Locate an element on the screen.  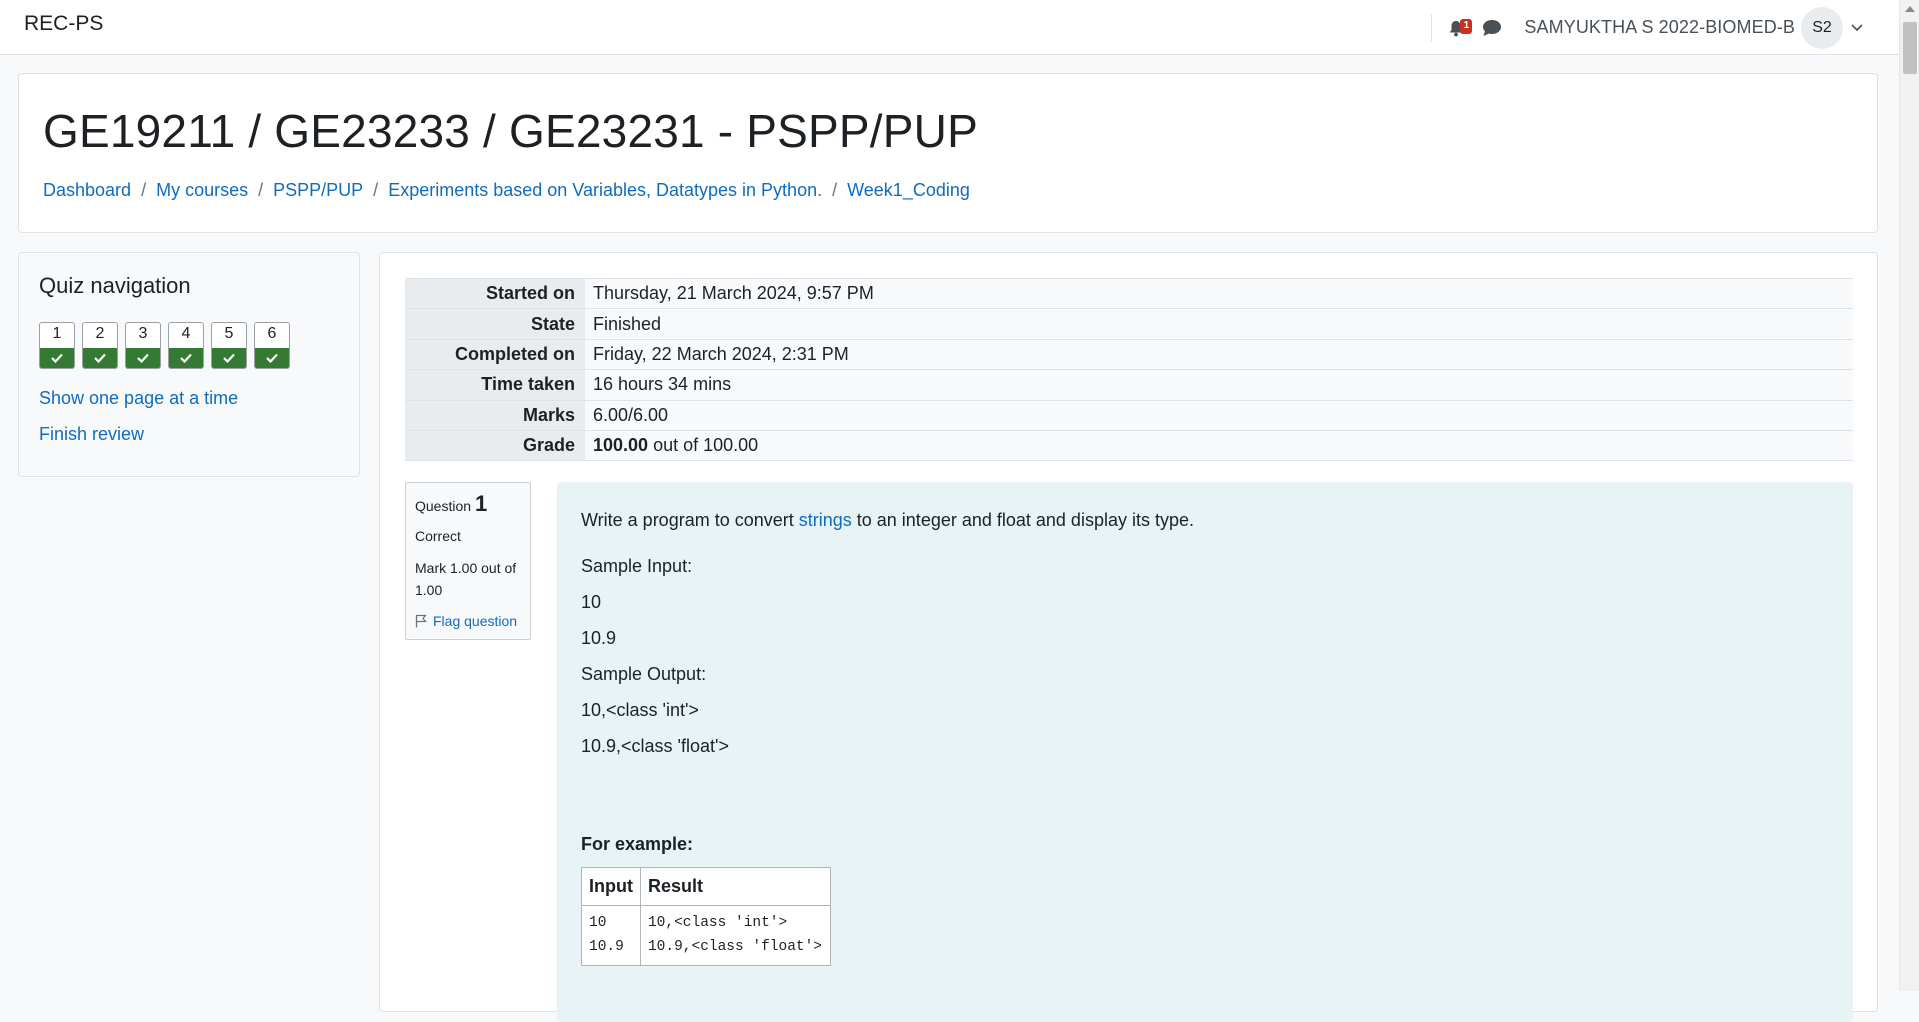
example-header-input: Input is located at coordinates (611, 886).